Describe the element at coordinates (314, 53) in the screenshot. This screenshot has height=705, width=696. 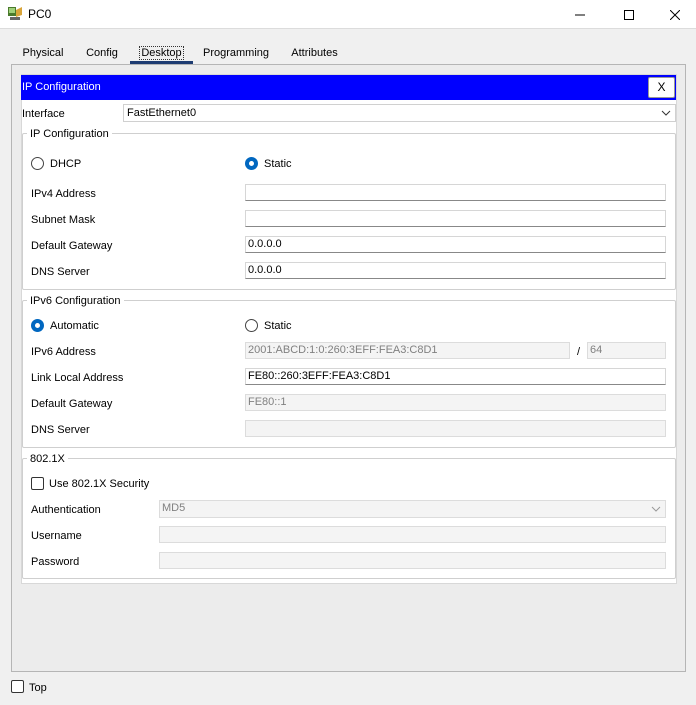
I see `tab-attributes: Attributes` at that location.